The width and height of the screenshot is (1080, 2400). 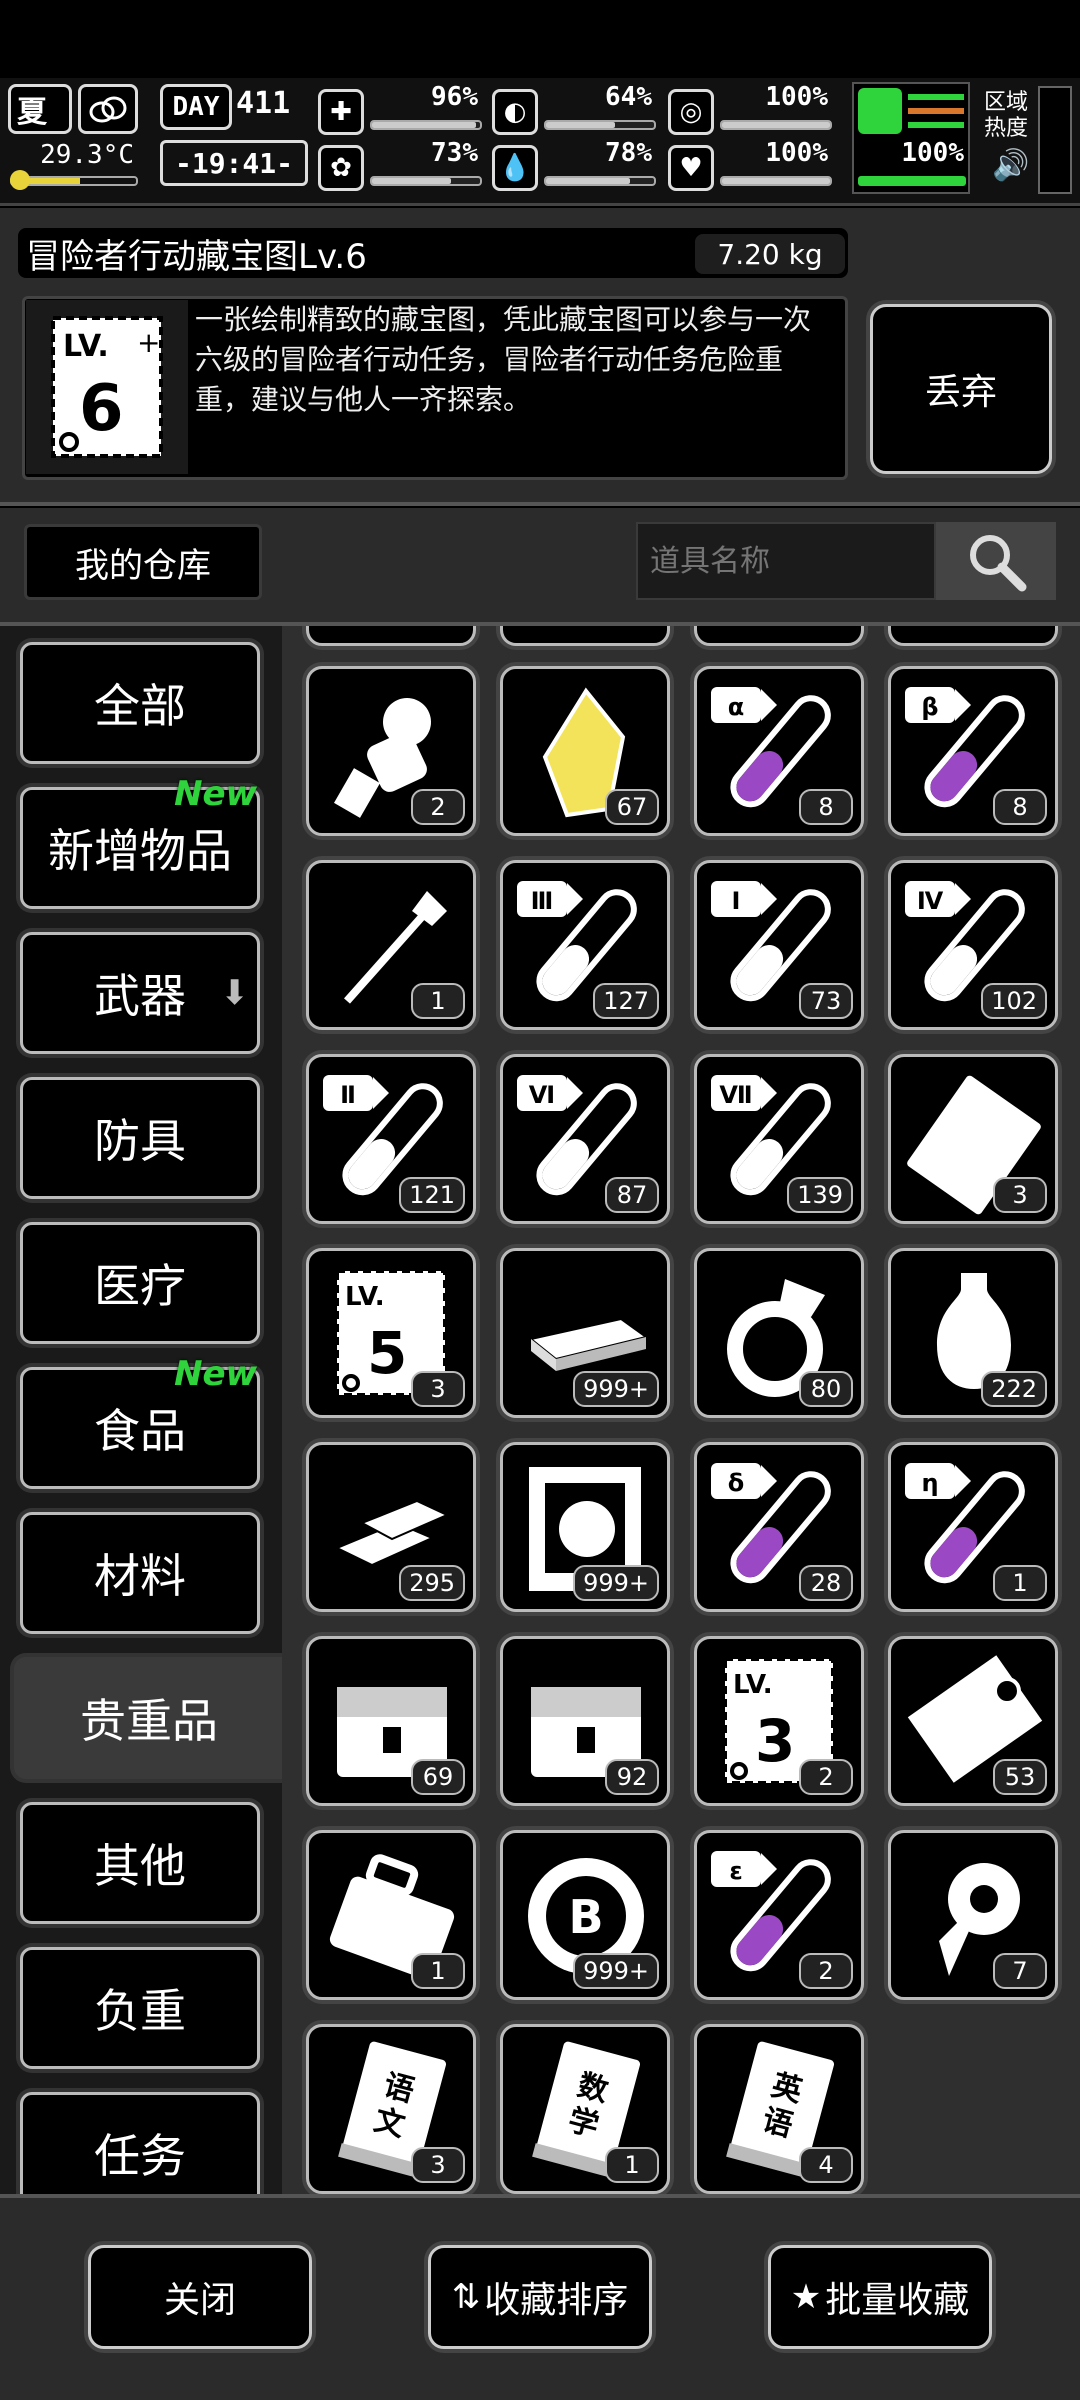 What do you see at coordinates (779, 751) in the screenshot?
I see `item-slot: α8` at bounding box center [779, 751].